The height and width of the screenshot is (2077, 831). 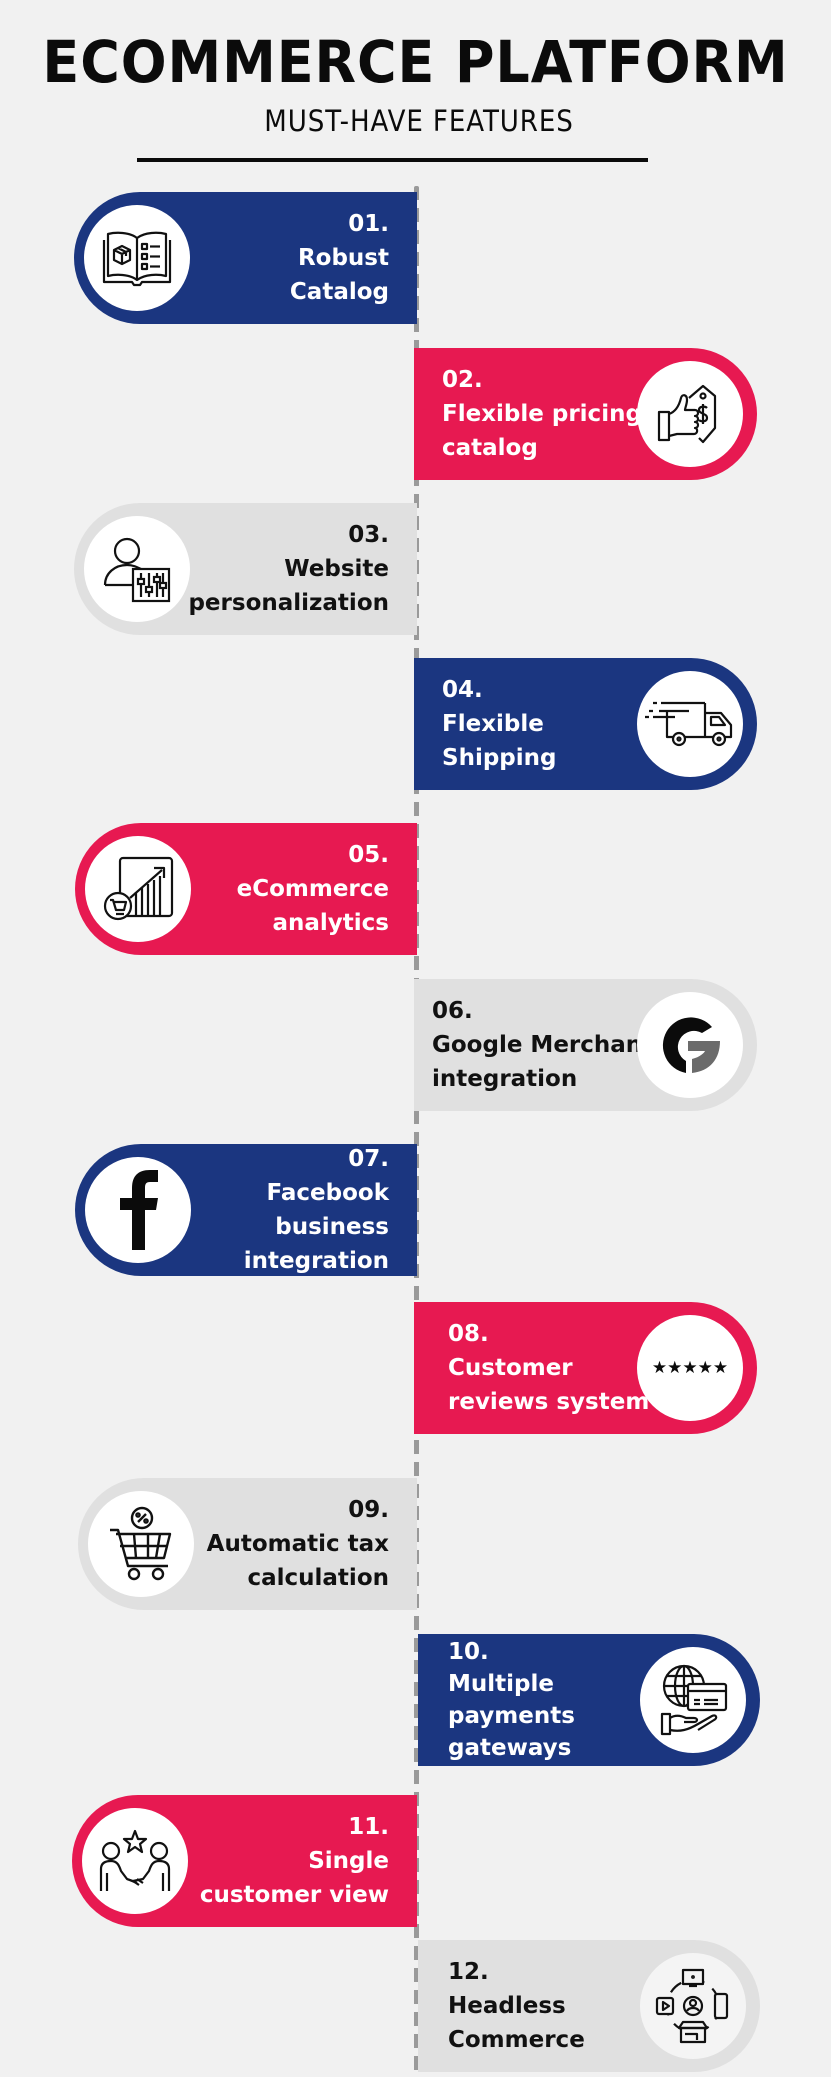 I want to click on feature-text: 01. Robust Catalog, so click(x=353, y=258).